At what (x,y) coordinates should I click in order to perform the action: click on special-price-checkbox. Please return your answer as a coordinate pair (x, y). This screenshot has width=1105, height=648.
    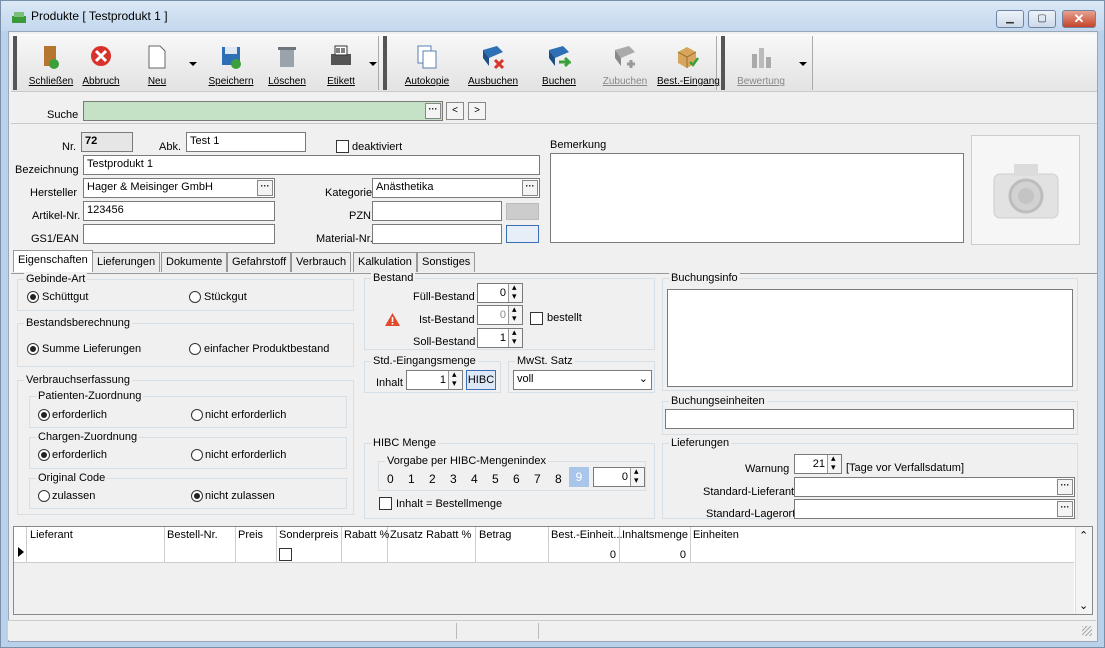
    Looking at the image, I should click on (285, 554).